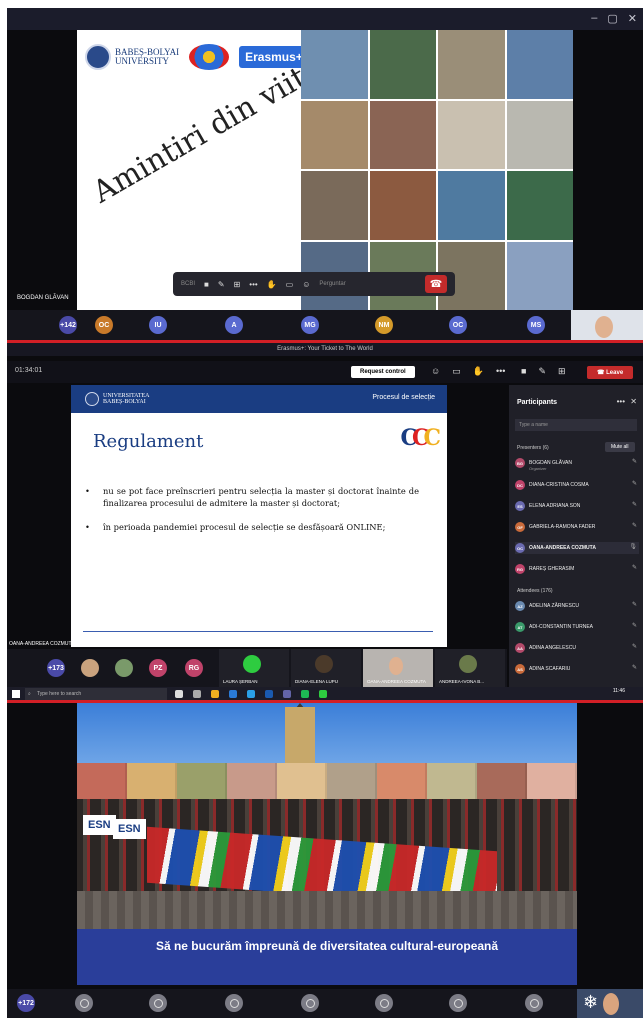 The image size is (643, 1018). What do you see at coordinates (158, 668) in the screenshot?
I see `participant-avatar: PZ` at bounding box center [158, 668].